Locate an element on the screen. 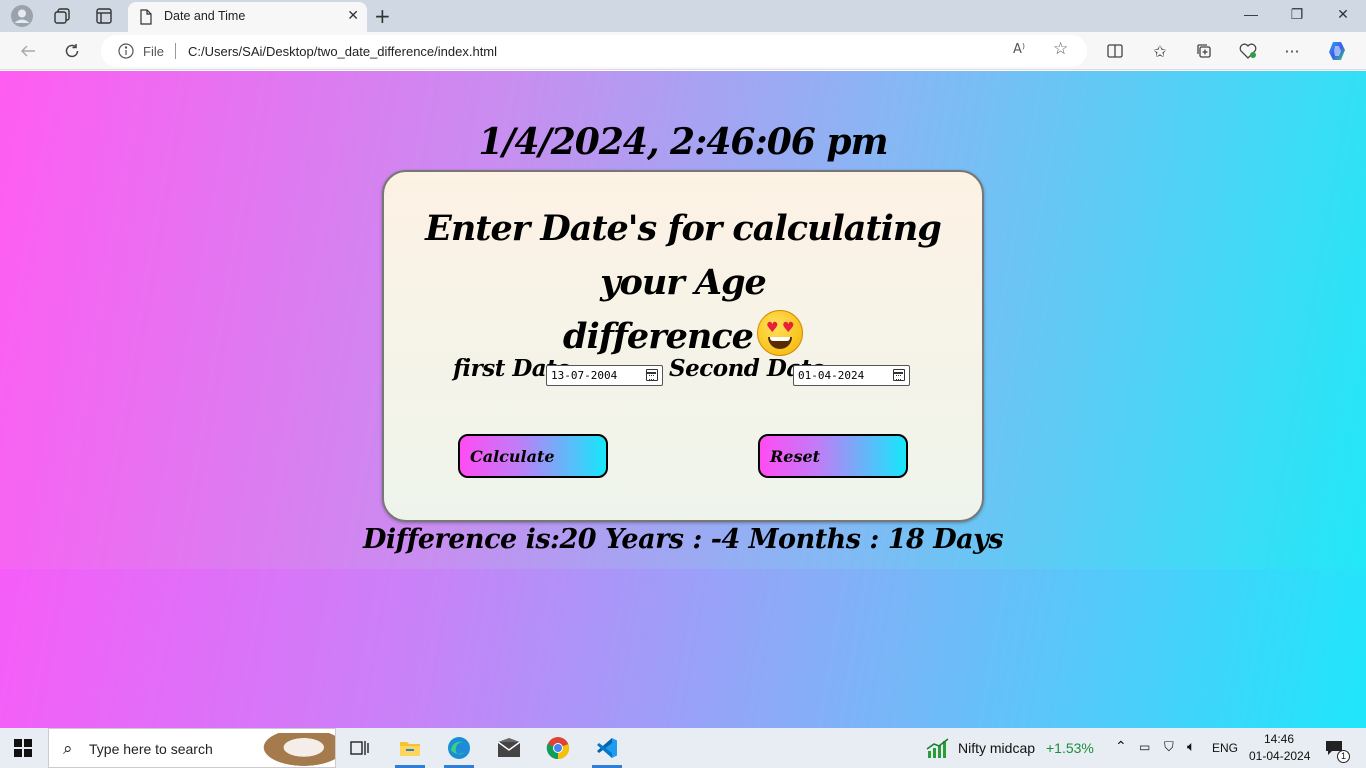  omnibox-divider is located at coordinates (175, 51).